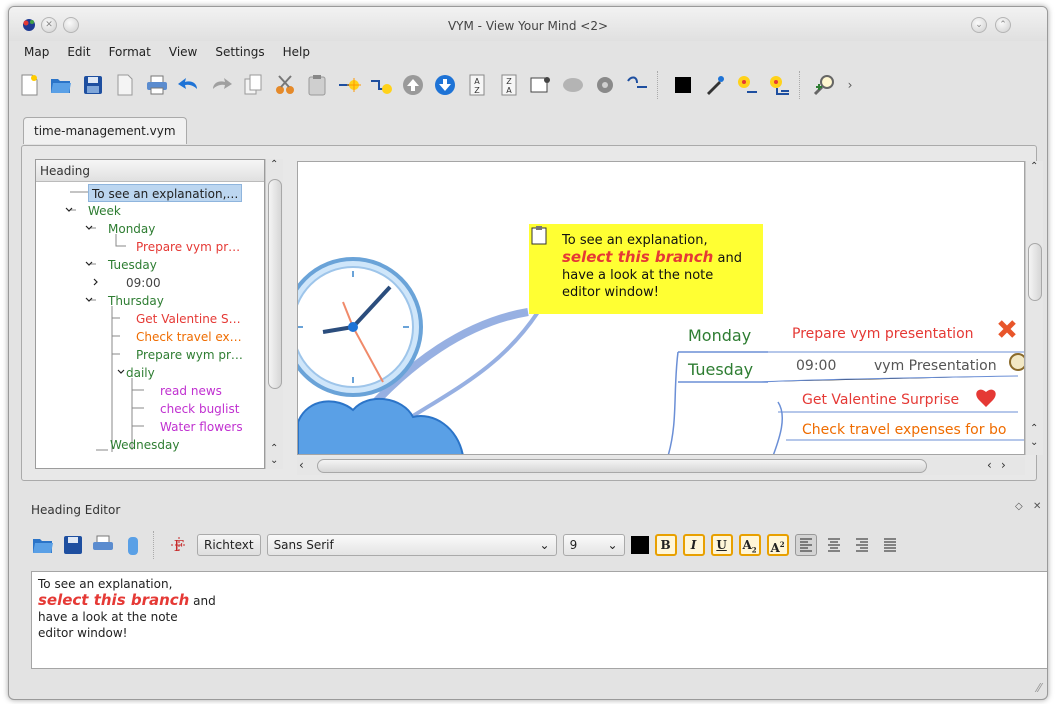 This screenshot has height=704, width=1056. What do you see at coordinates (253, 85) in the screenshot?
I see `copy-icon` at bounding box center [253, 85].